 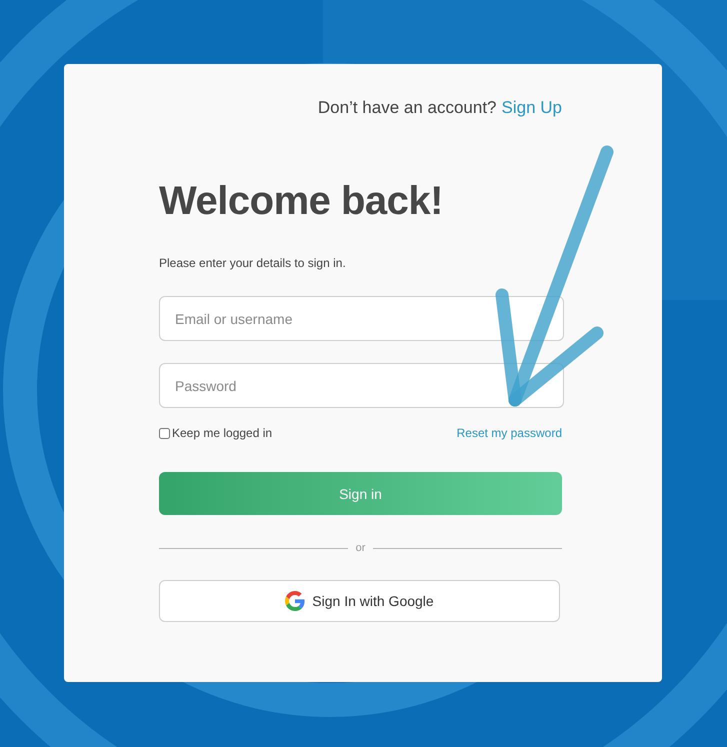 What do you see at coordinates (253, 263) in the screenshot?
I see `subtitle: Please enter your details to sign in.` at bounding box center [253, 263].